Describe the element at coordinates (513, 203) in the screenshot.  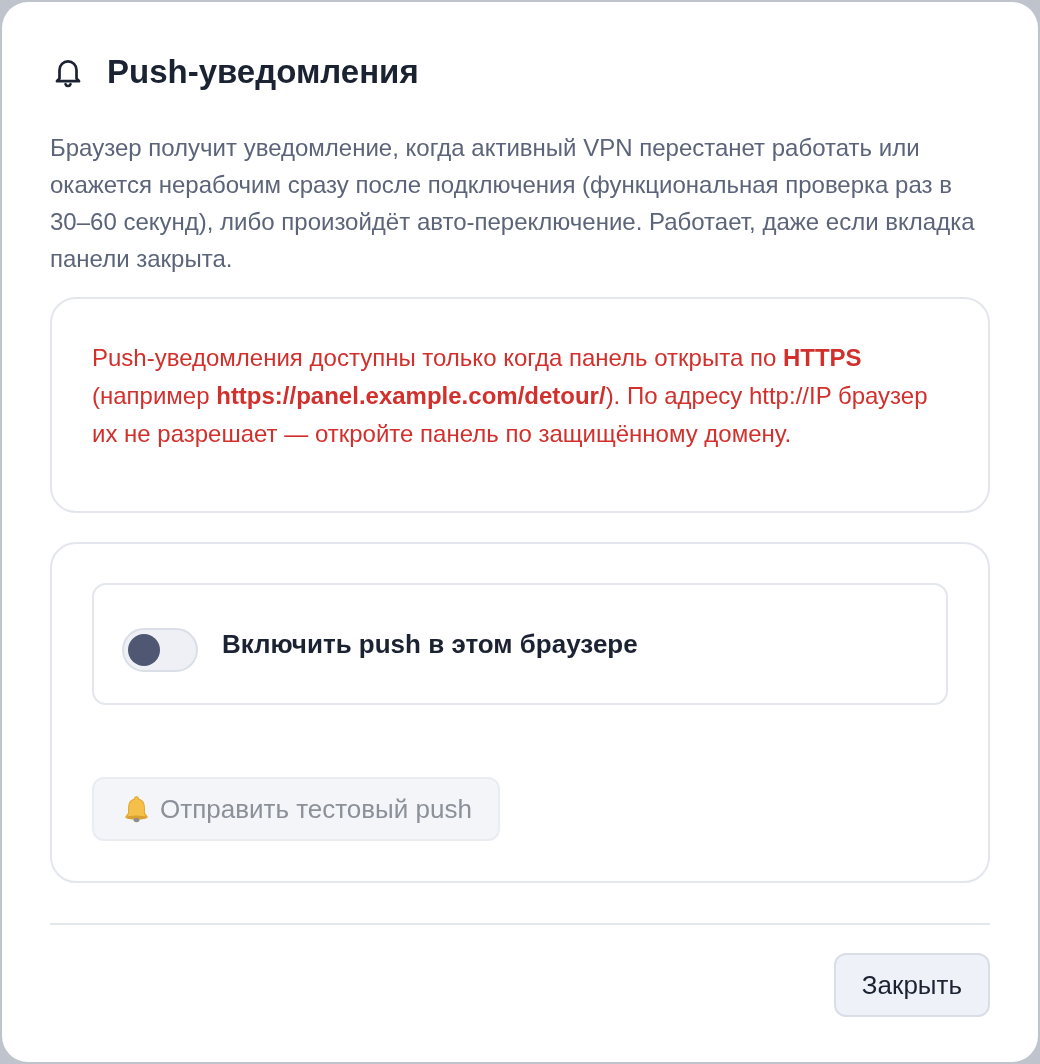
I see `description-text: Браузер получит уведомление, когда активный VPN перестанет работать или окажется нерабочим сразу после подключения (функциональная проверка раз в 30–60 секунд), либо произойдёт авто-переключение. Работает, даже если вкладка панели закрыта.` at that location.